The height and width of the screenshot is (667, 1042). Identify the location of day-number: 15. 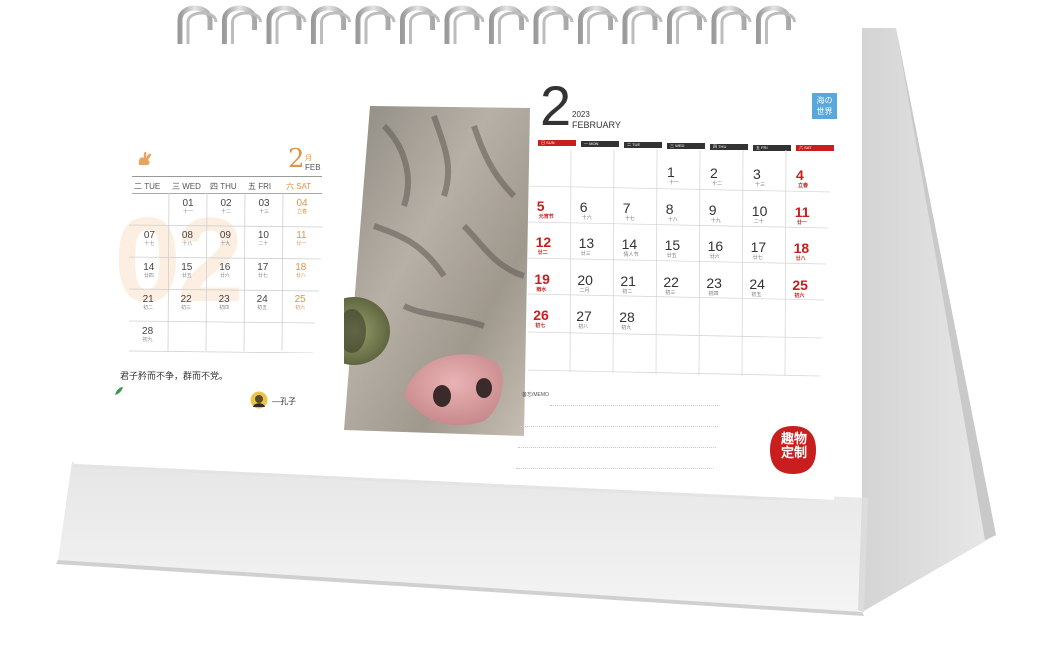
(672, 245).